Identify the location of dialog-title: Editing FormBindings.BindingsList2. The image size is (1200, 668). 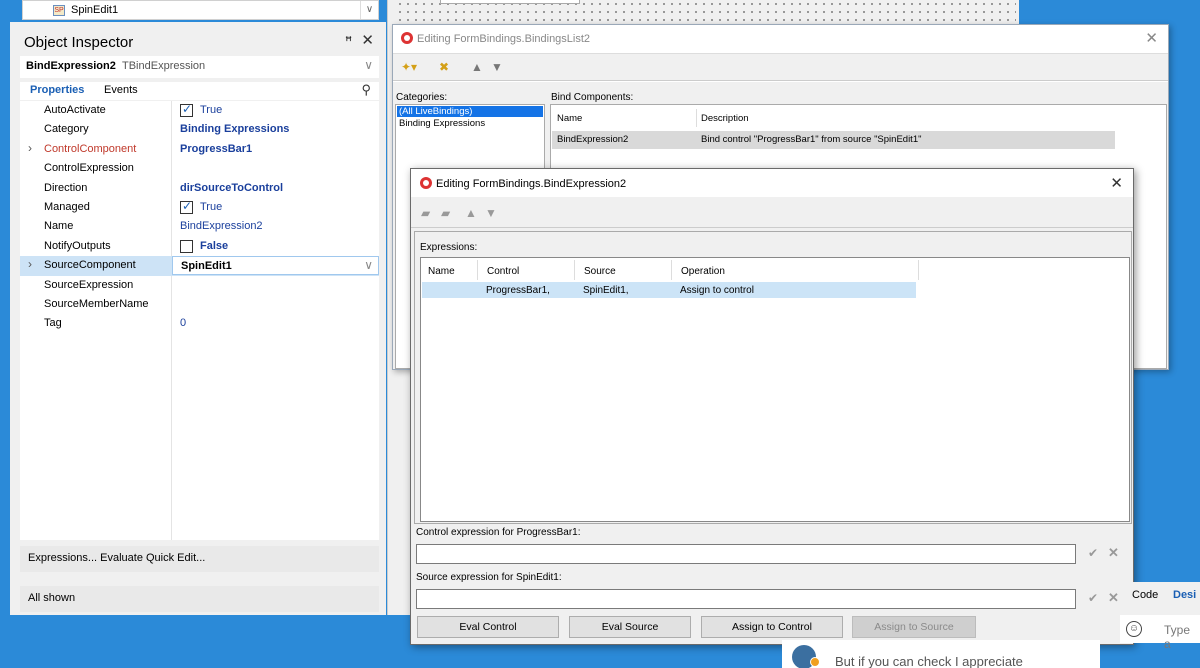
(495, 38).